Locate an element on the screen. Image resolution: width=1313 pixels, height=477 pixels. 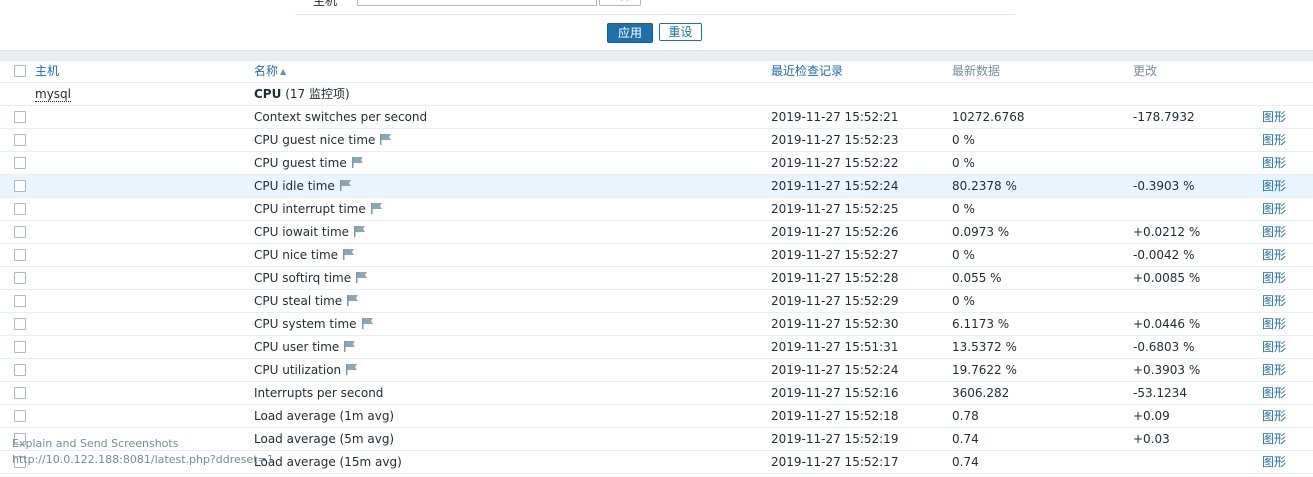
host-link: mysql is located at coordinates (53, 94).